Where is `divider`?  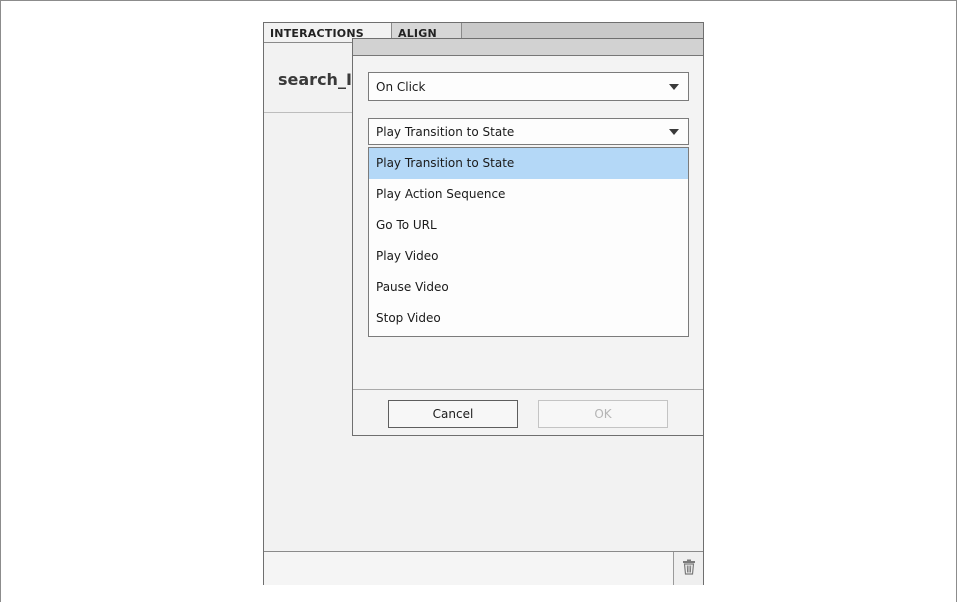 divider is located at coordinates (528, 389).